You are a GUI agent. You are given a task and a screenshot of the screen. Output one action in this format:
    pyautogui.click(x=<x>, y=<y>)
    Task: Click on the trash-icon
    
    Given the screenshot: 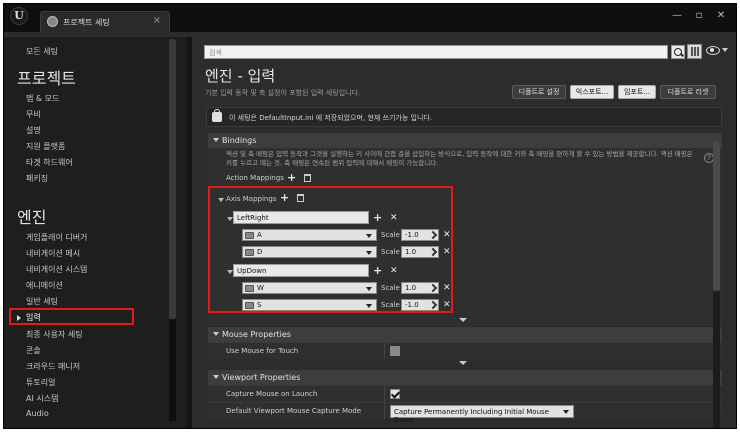 What is the action you would take?
    pyautogui.click(x=307, y=178)
    